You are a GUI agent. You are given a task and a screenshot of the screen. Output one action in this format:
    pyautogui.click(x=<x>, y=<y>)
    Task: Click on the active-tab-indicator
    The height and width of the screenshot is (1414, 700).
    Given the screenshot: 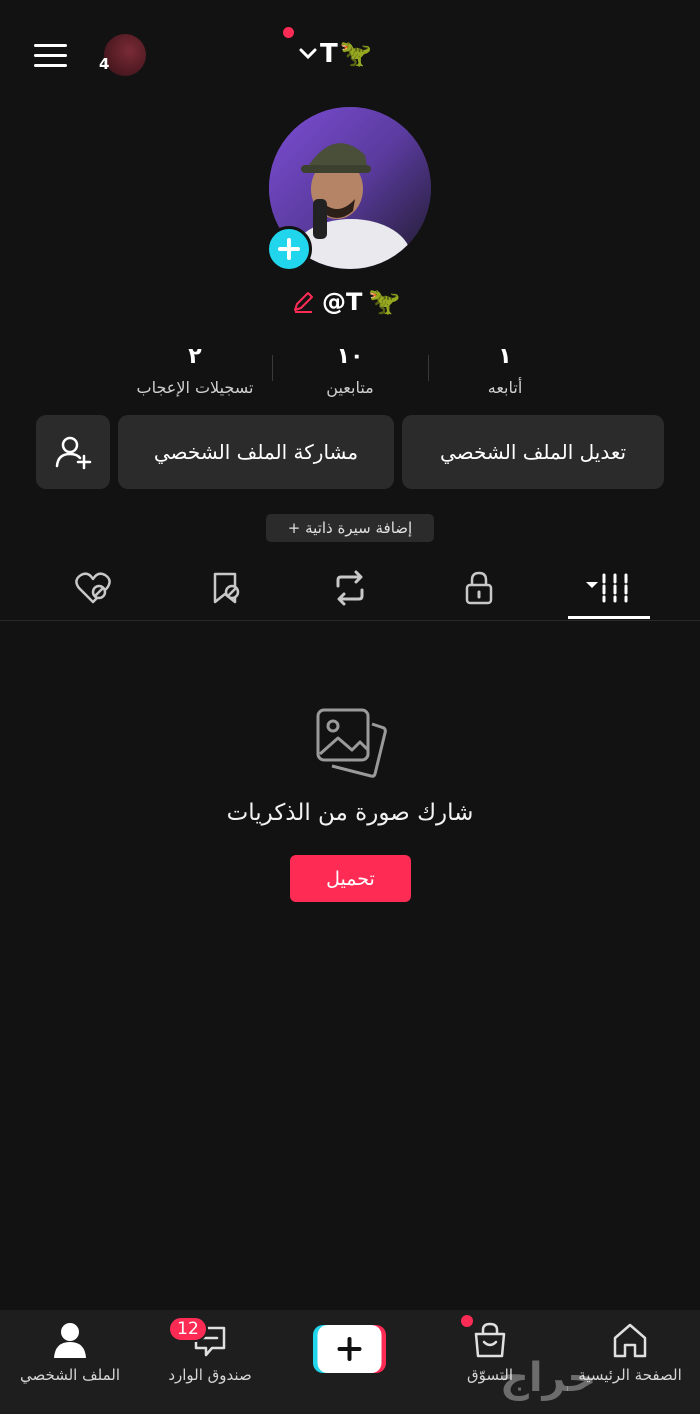 What is the action you would take?
    pyautogui.click(x=609, y=617)
    